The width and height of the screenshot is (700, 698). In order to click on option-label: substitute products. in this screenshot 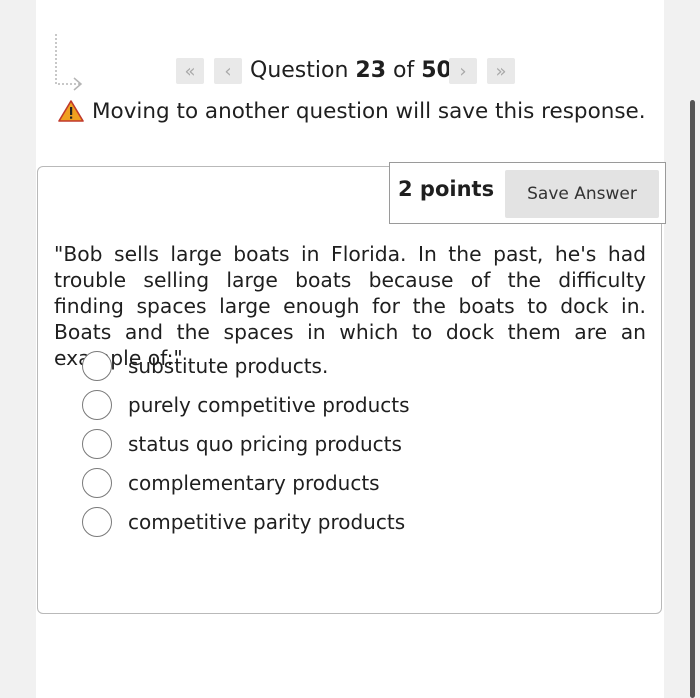, I will do `click(228, 365)`.